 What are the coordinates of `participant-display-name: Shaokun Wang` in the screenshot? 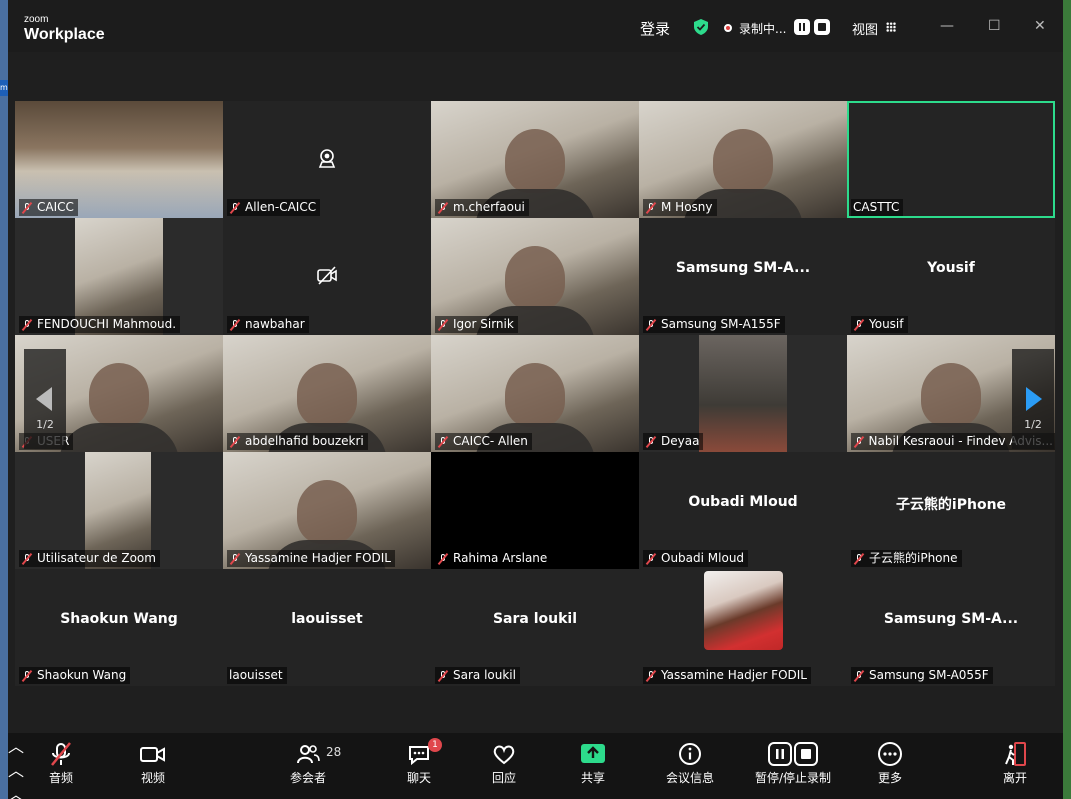 It's located at (119, 619).